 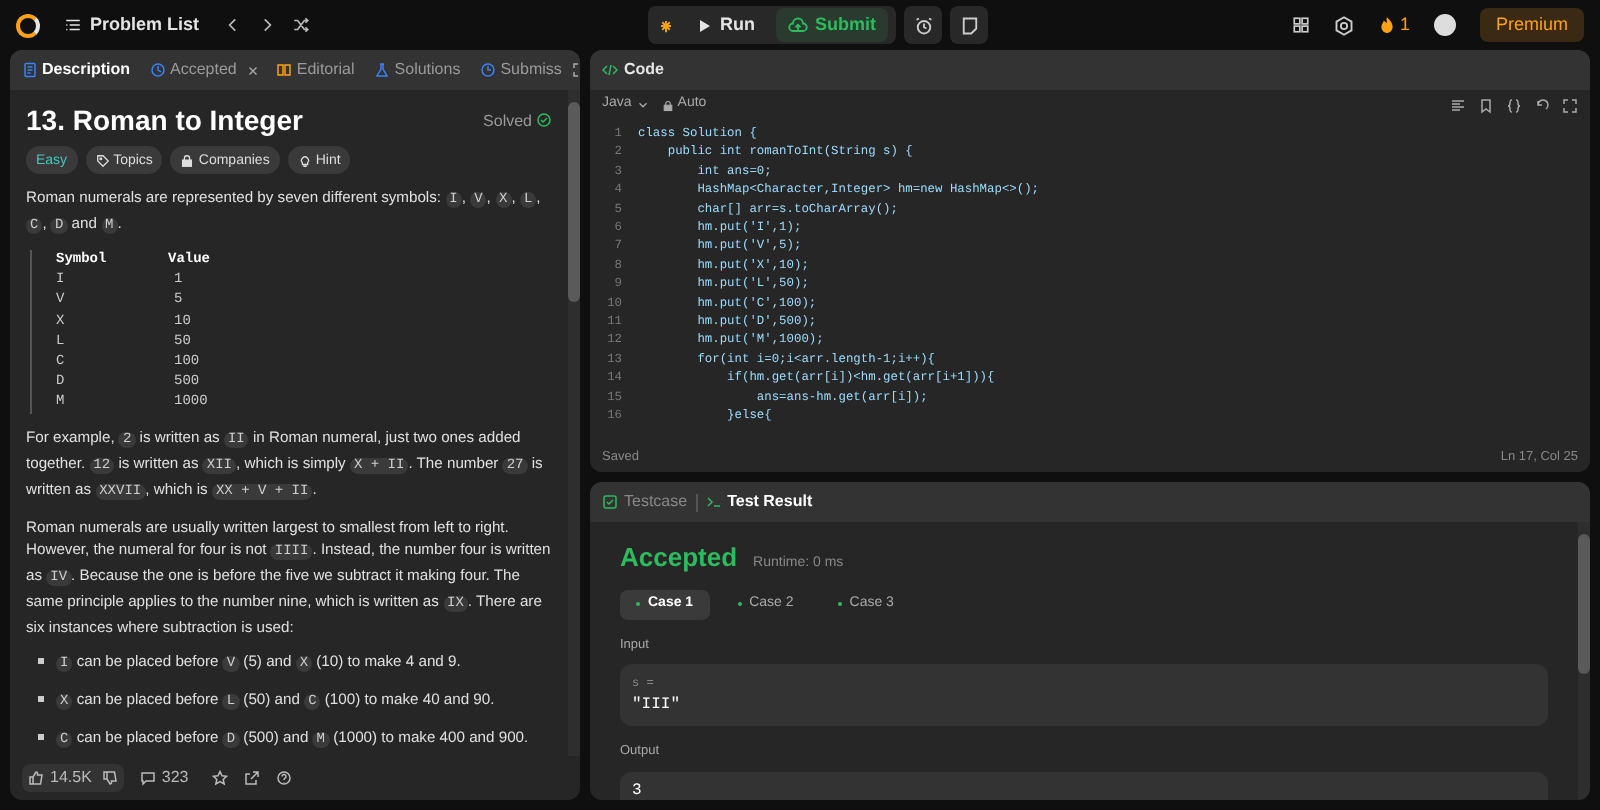 What do you see at coordinates (1458, 105) in the screenshot?
I see `format-icon` at bounding box center [1458, 105].